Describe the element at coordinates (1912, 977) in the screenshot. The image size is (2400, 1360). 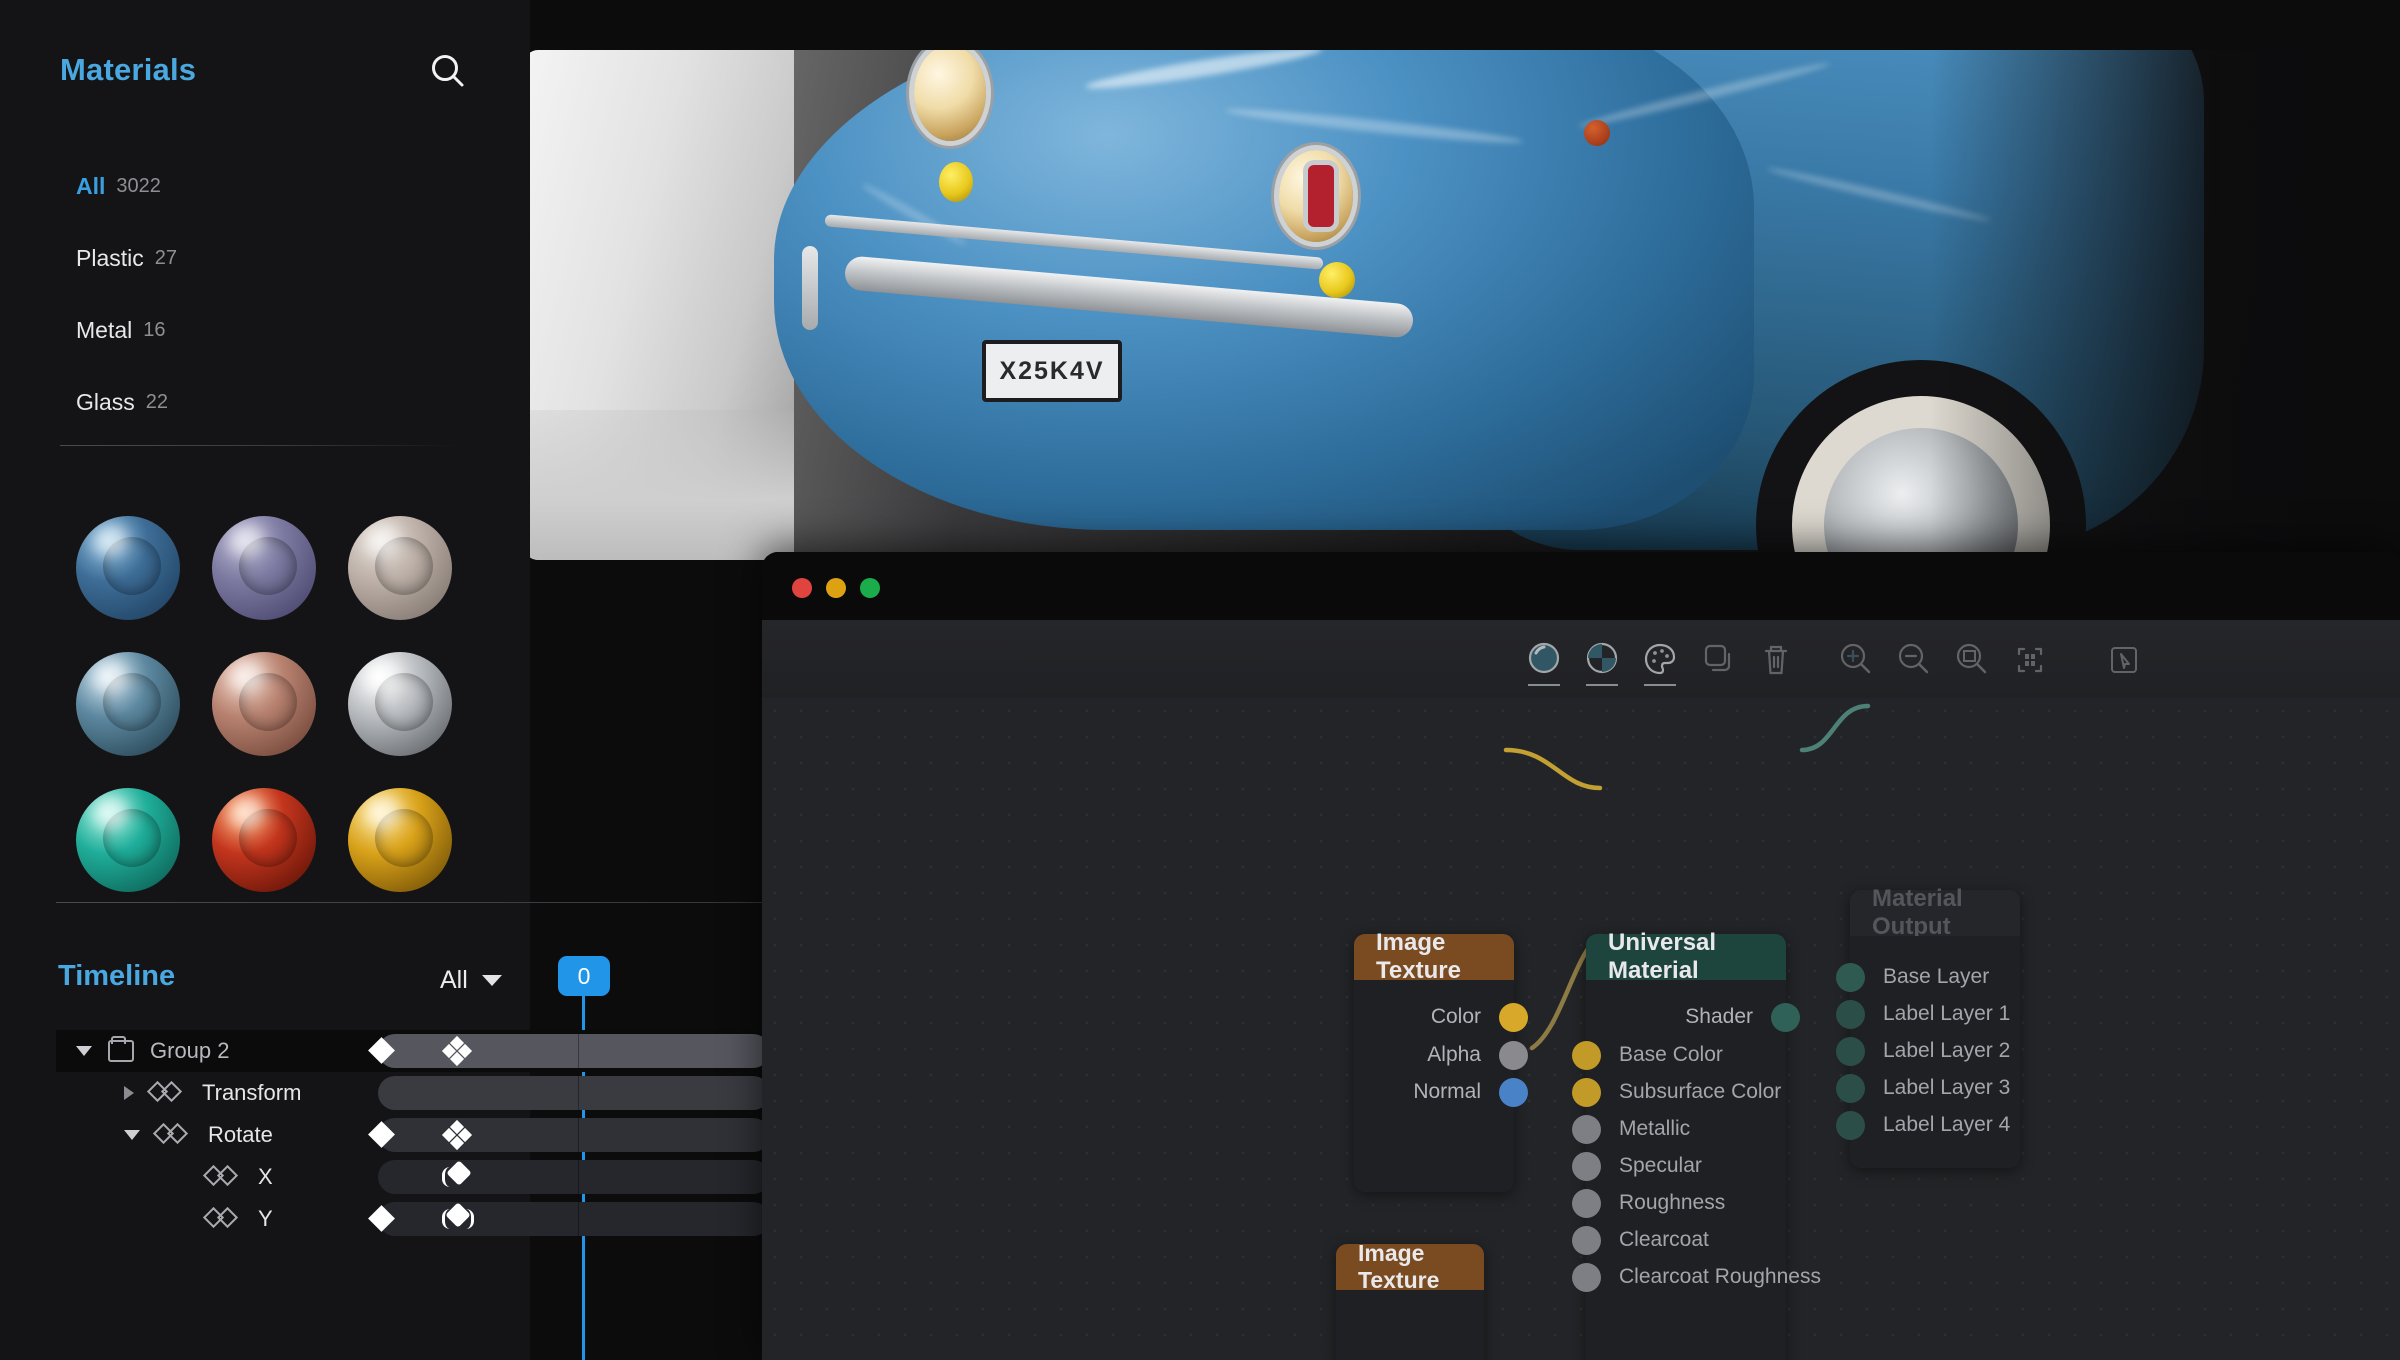
I see `port-base-layer: Base Layer` at that location.